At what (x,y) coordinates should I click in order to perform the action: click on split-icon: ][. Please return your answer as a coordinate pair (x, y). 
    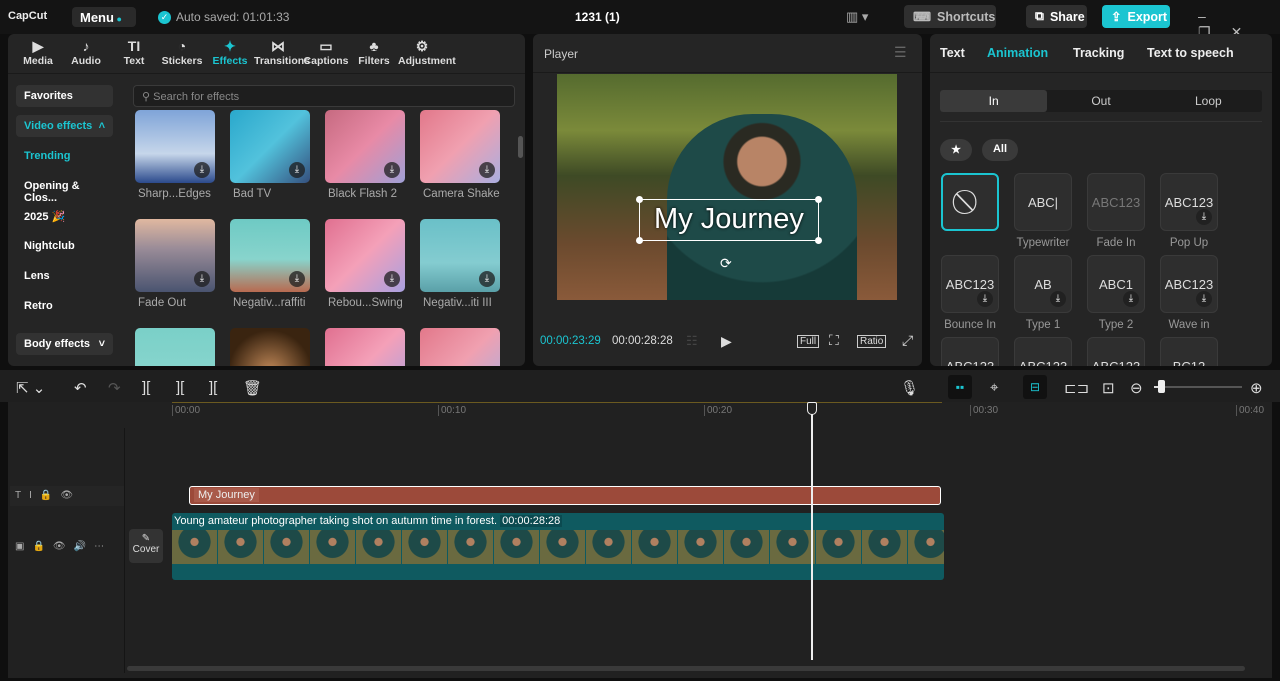
    Looking at the image, I should click on (146, 387).